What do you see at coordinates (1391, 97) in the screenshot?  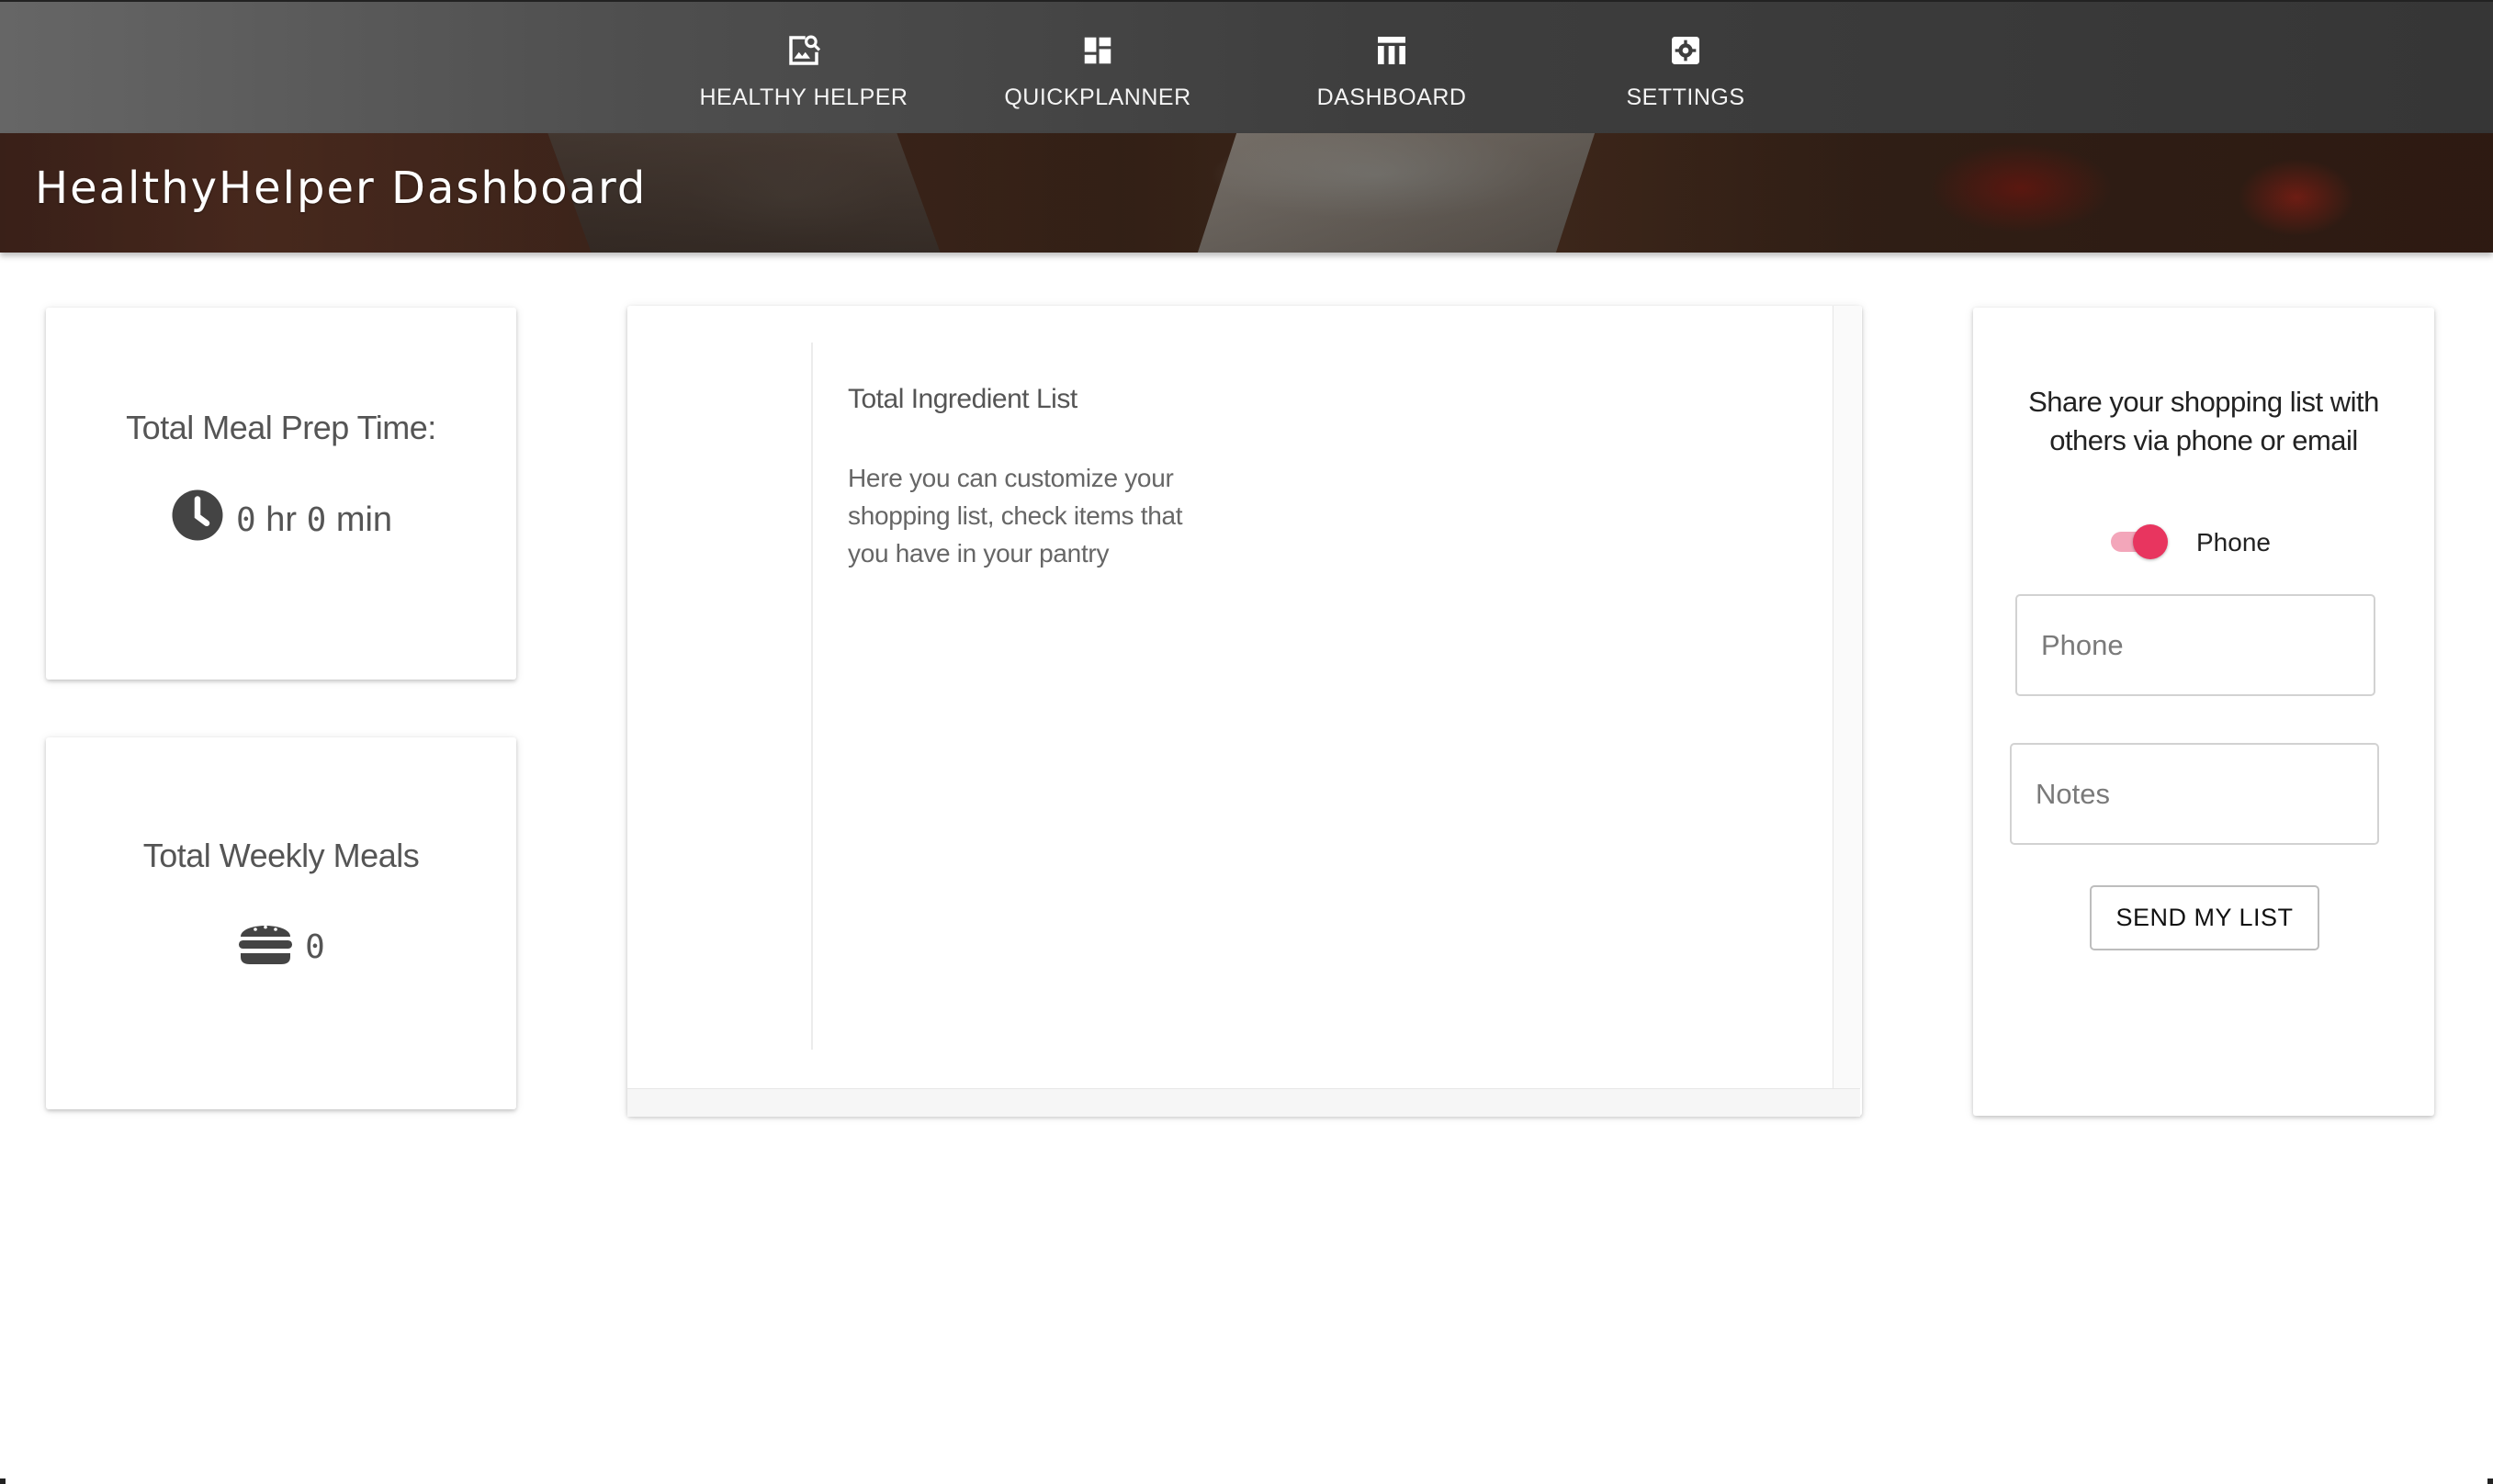 I see `nav-label-dashboard: DASHBOARD` at bounding box center [1391, 97].